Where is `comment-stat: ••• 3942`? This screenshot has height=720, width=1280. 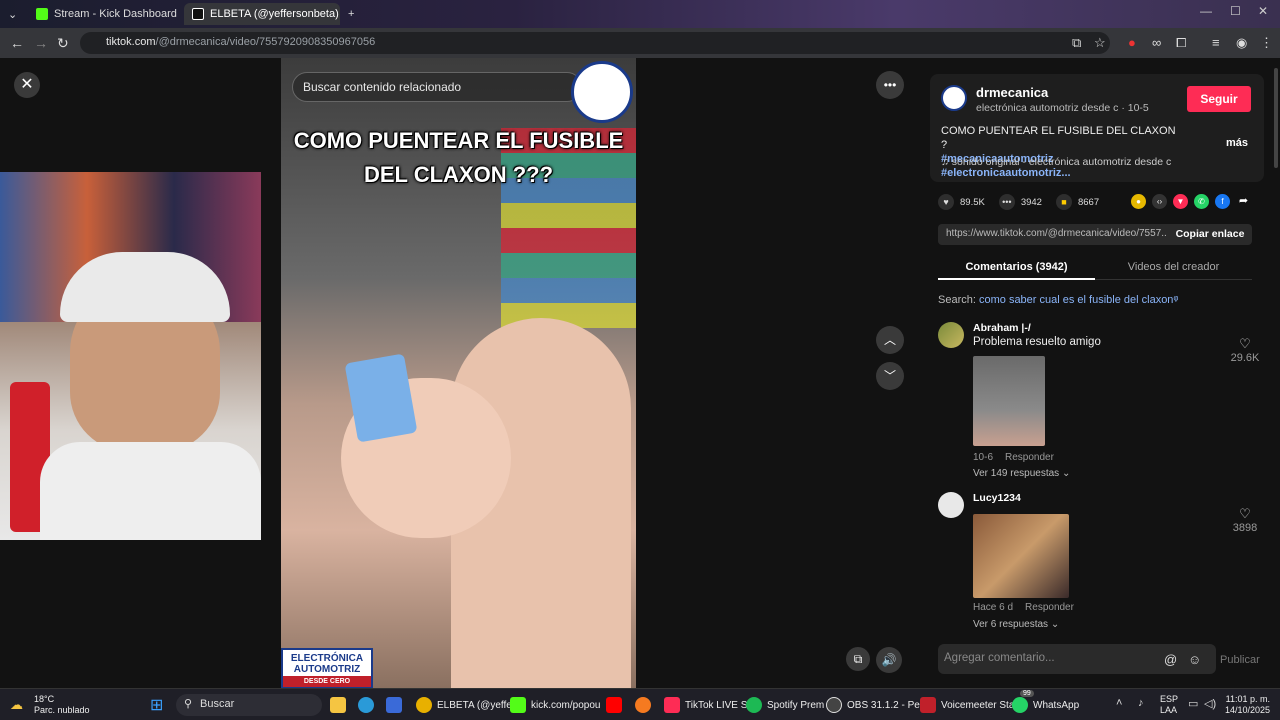 comment-stat: ••• 3942 is located at coordinates (1020, 202).